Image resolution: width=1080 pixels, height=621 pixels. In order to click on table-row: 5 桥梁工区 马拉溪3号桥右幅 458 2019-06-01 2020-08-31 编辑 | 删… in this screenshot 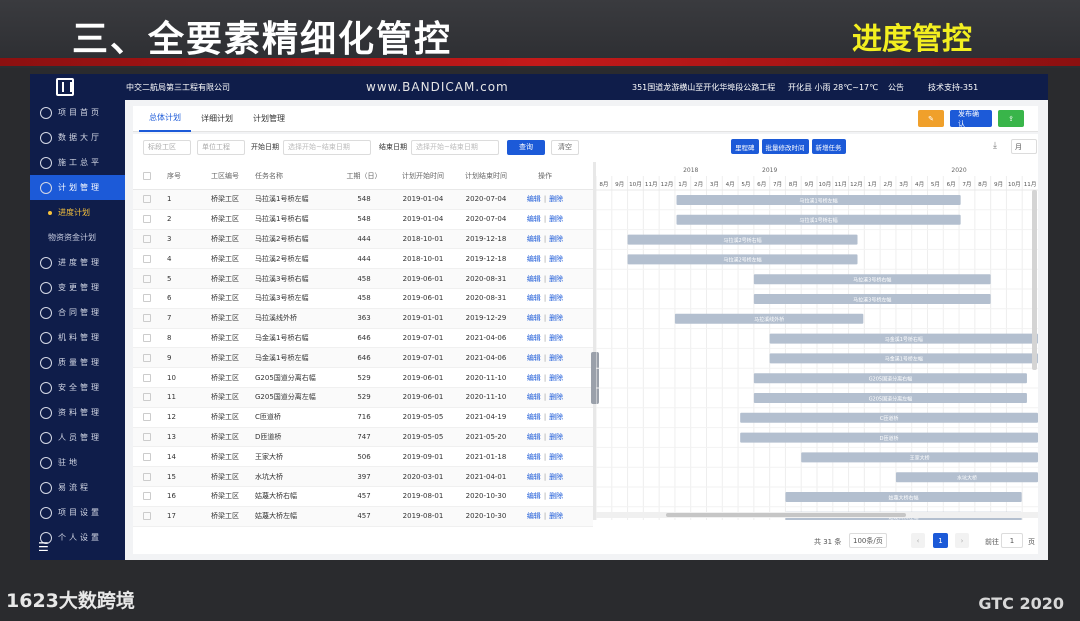, I will do `click(363, 279)`.